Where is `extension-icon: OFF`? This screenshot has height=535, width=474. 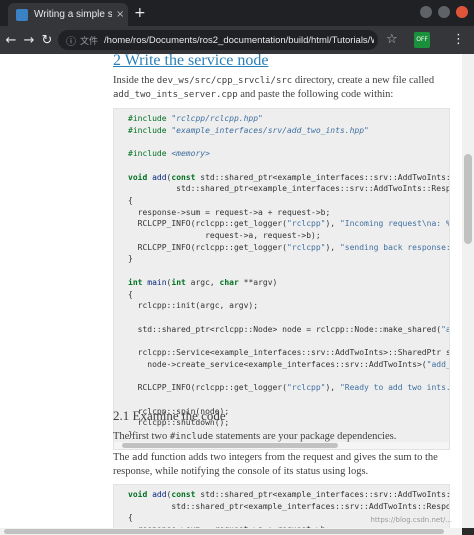
extension-icon: OFF is located at coordinates (422, 40).